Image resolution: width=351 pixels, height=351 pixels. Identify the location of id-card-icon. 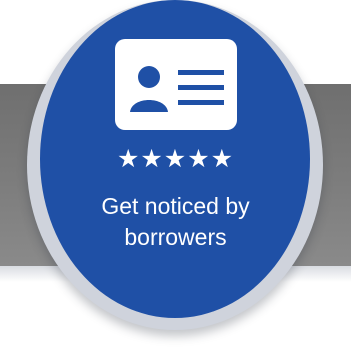
(176, 84).